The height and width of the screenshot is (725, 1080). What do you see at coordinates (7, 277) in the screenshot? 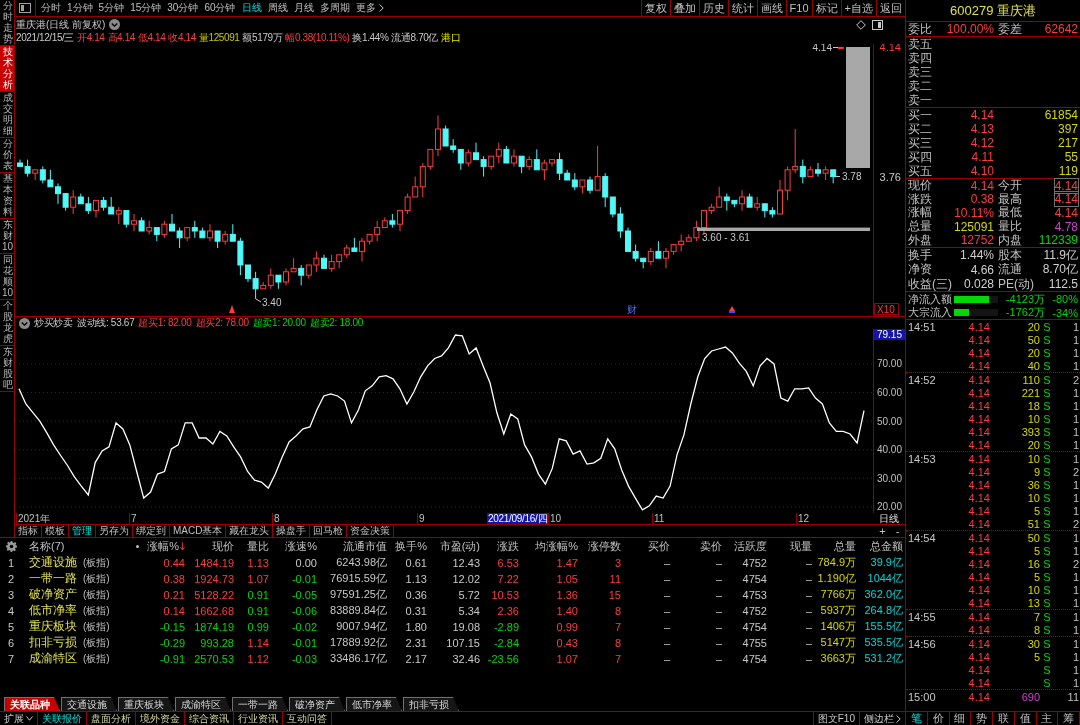
I see `side-tab: 同花顺10` at bounding box center [7, 277].